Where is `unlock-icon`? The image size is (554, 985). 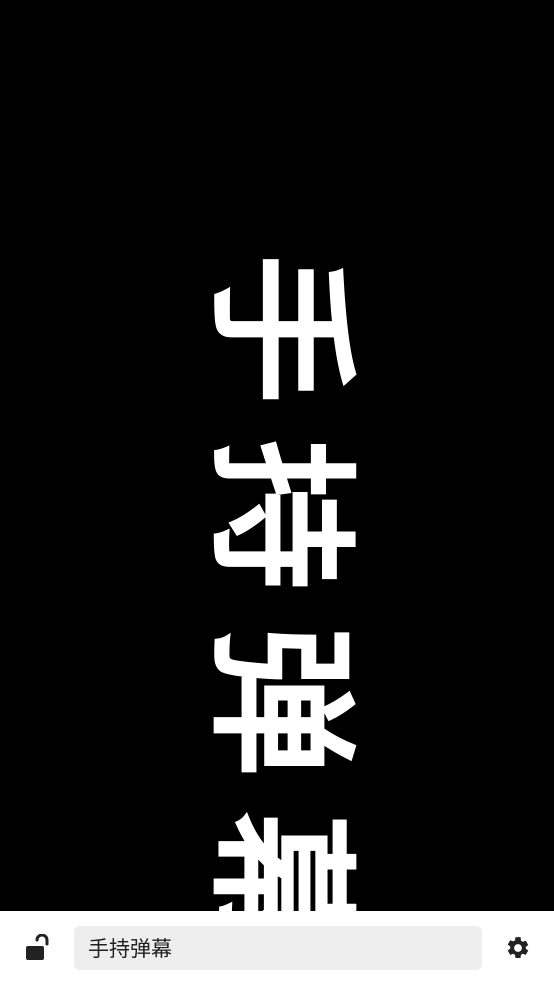
unlock-icon is located at coordinates (37, 947).